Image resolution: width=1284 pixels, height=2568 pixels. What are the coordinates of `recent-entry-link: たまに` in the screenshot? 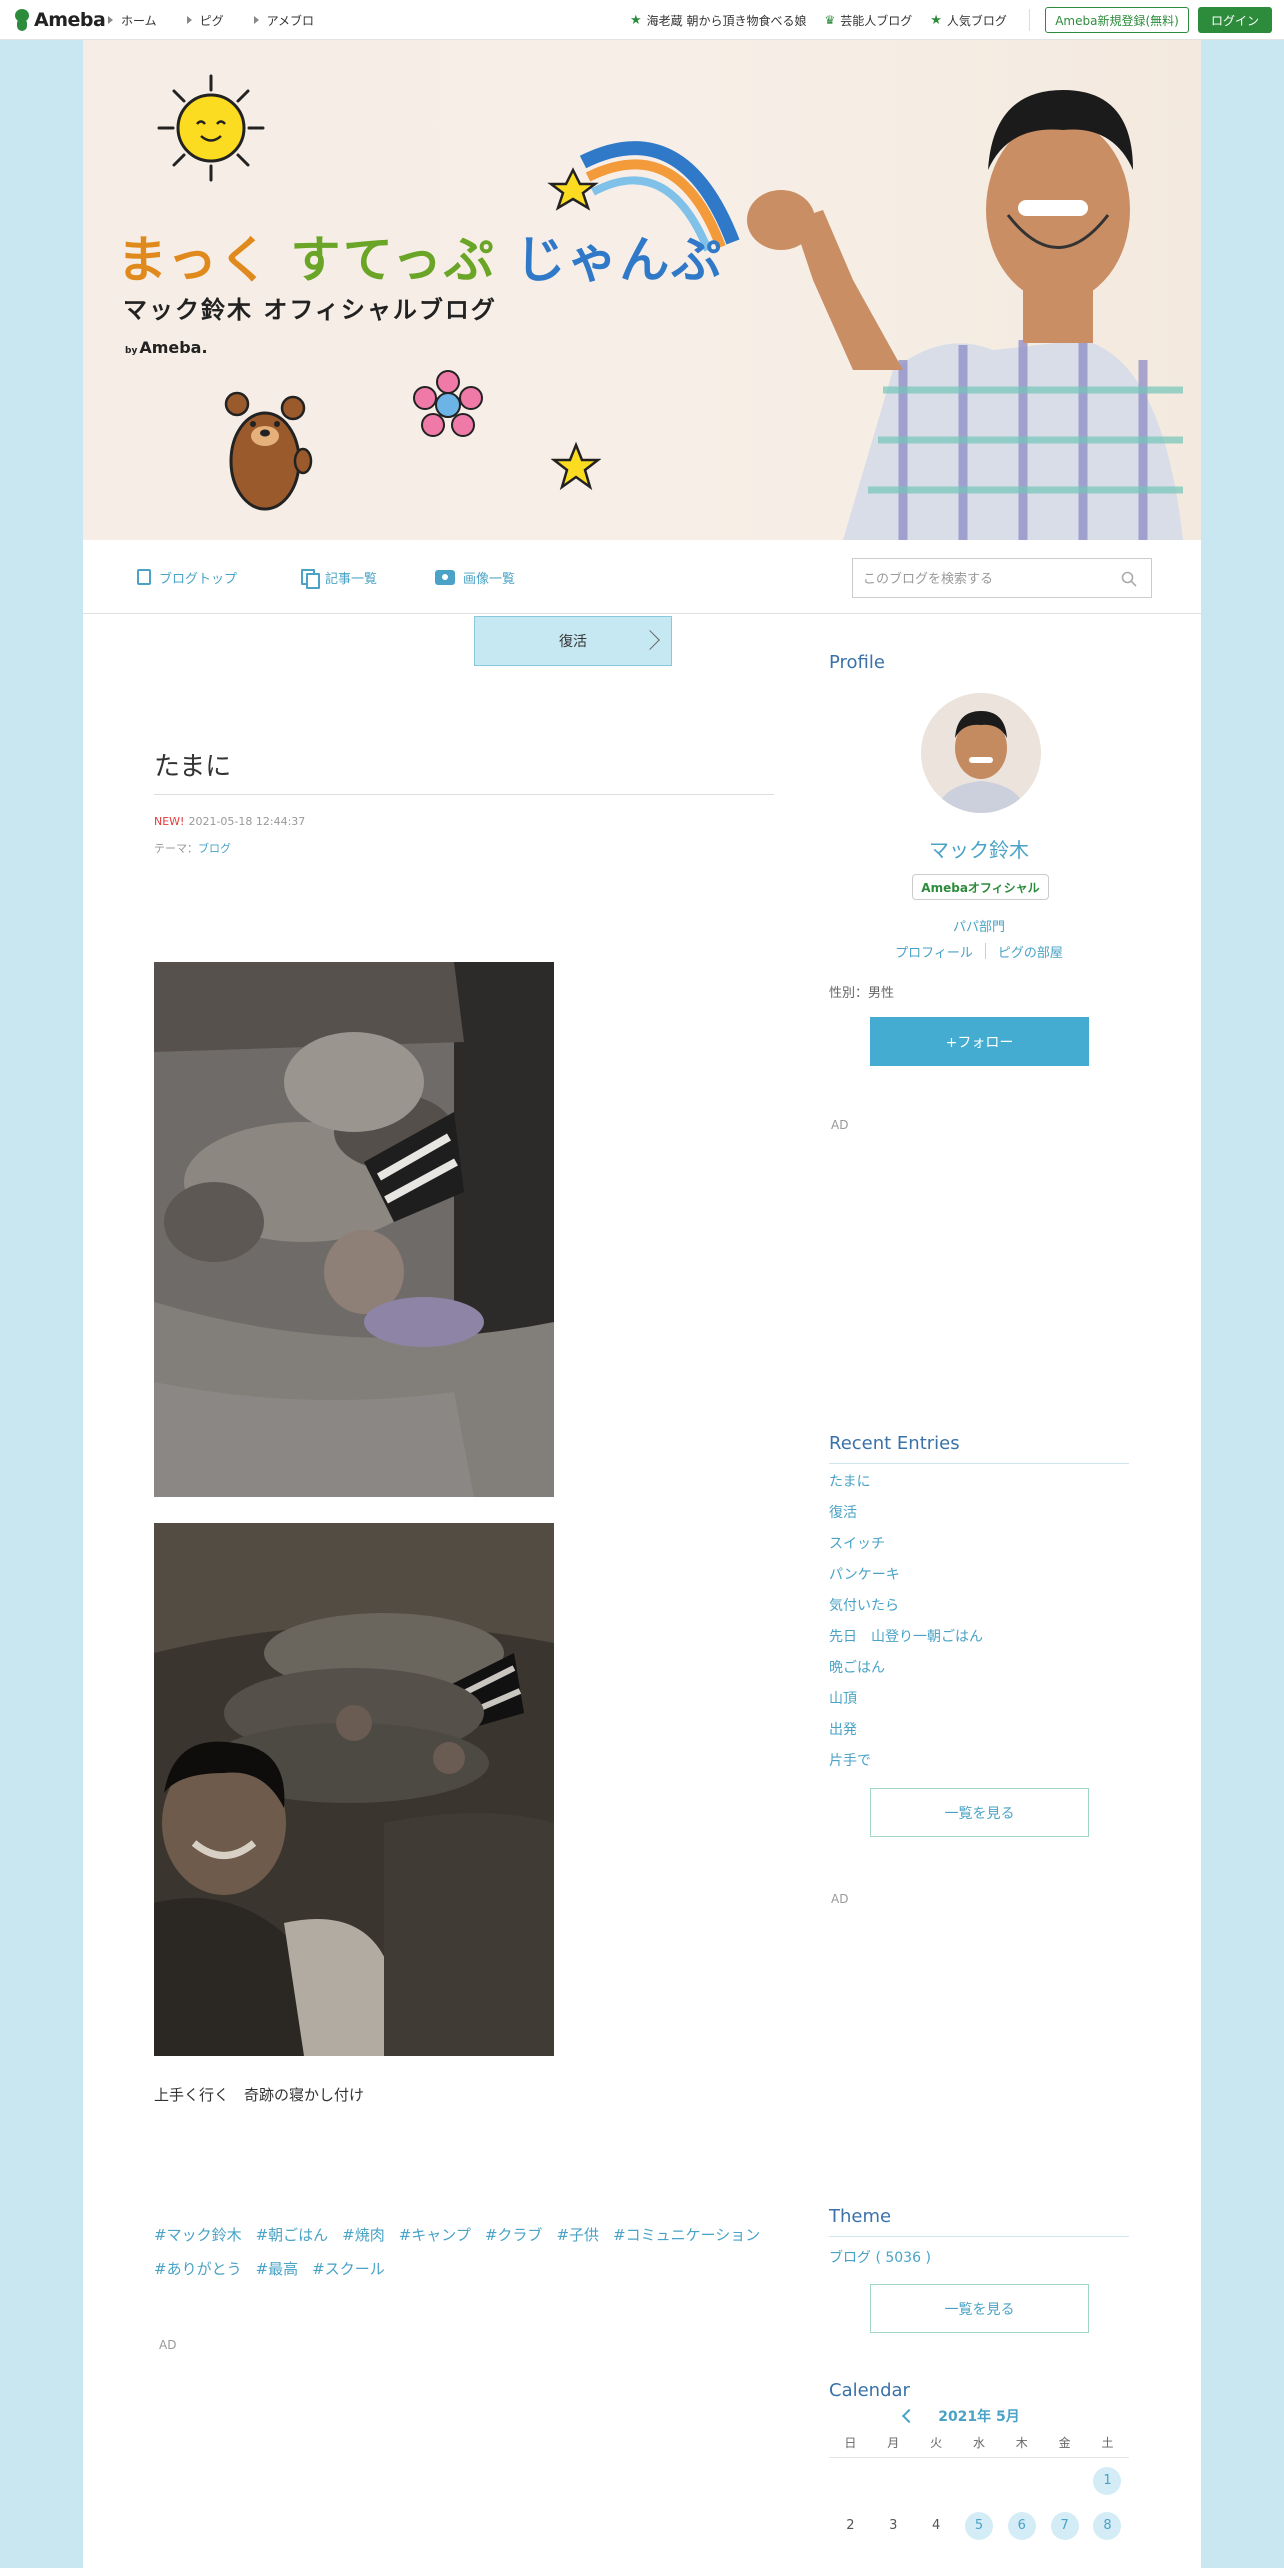 It's located at (906, 1482).